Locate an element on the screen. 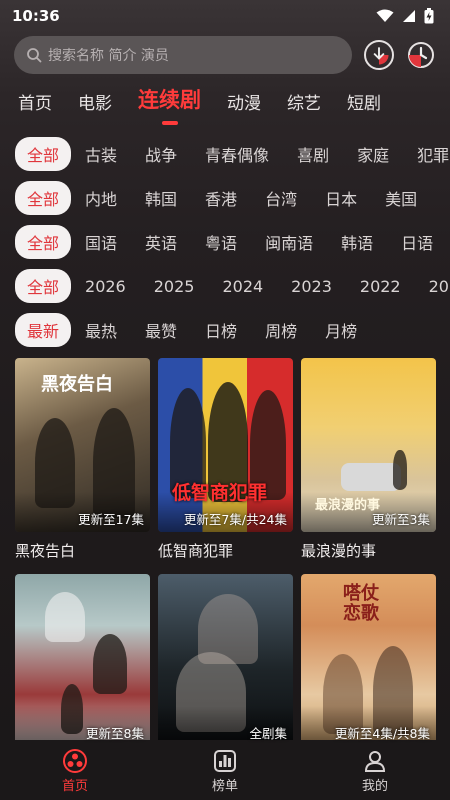  show-card: 嗒仗恋歌 更新至4集/共8集 is located at coordinates (368, 660).